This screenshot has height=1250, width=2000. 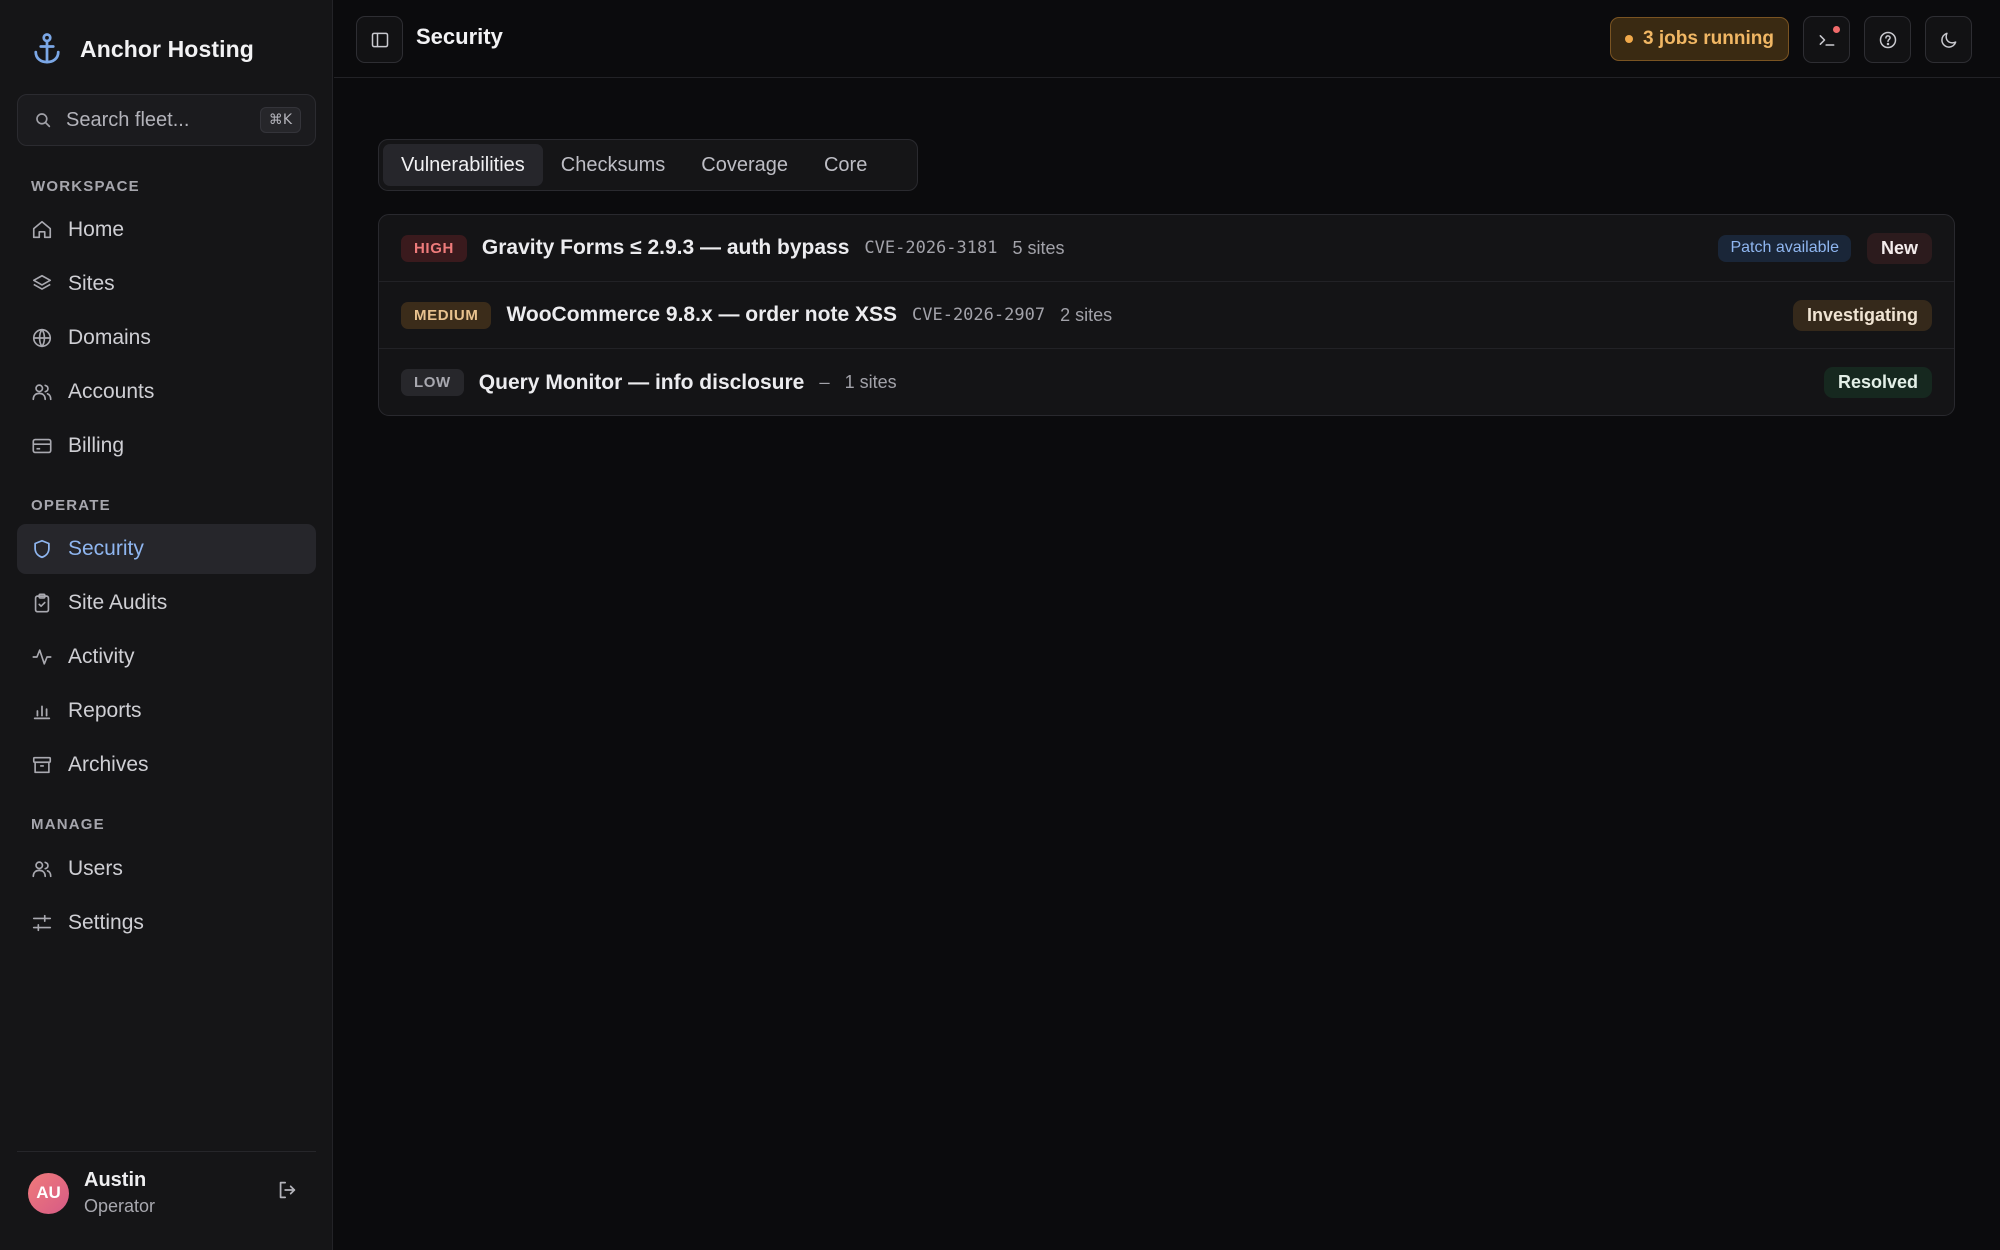 I want to click on sidebar-item-label: Reports, so click(x=105, y=710).